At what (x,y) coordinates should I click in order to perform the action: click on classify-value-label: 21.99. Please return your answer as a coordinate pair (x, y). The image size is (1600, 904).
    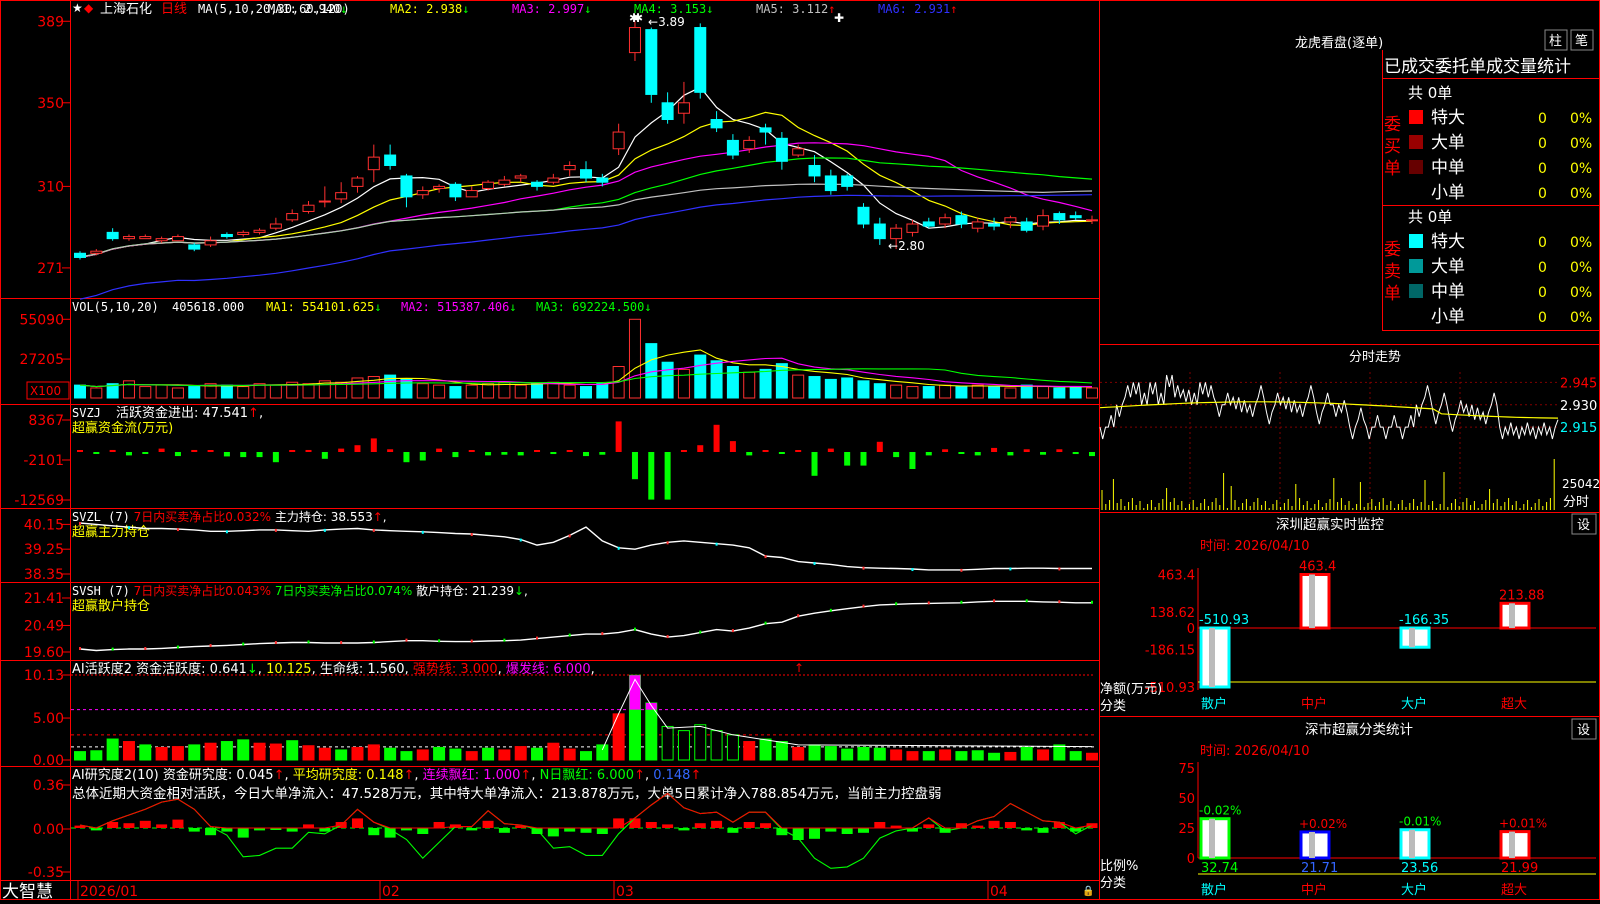
    Looking at the image, I should click on (1519, 868).